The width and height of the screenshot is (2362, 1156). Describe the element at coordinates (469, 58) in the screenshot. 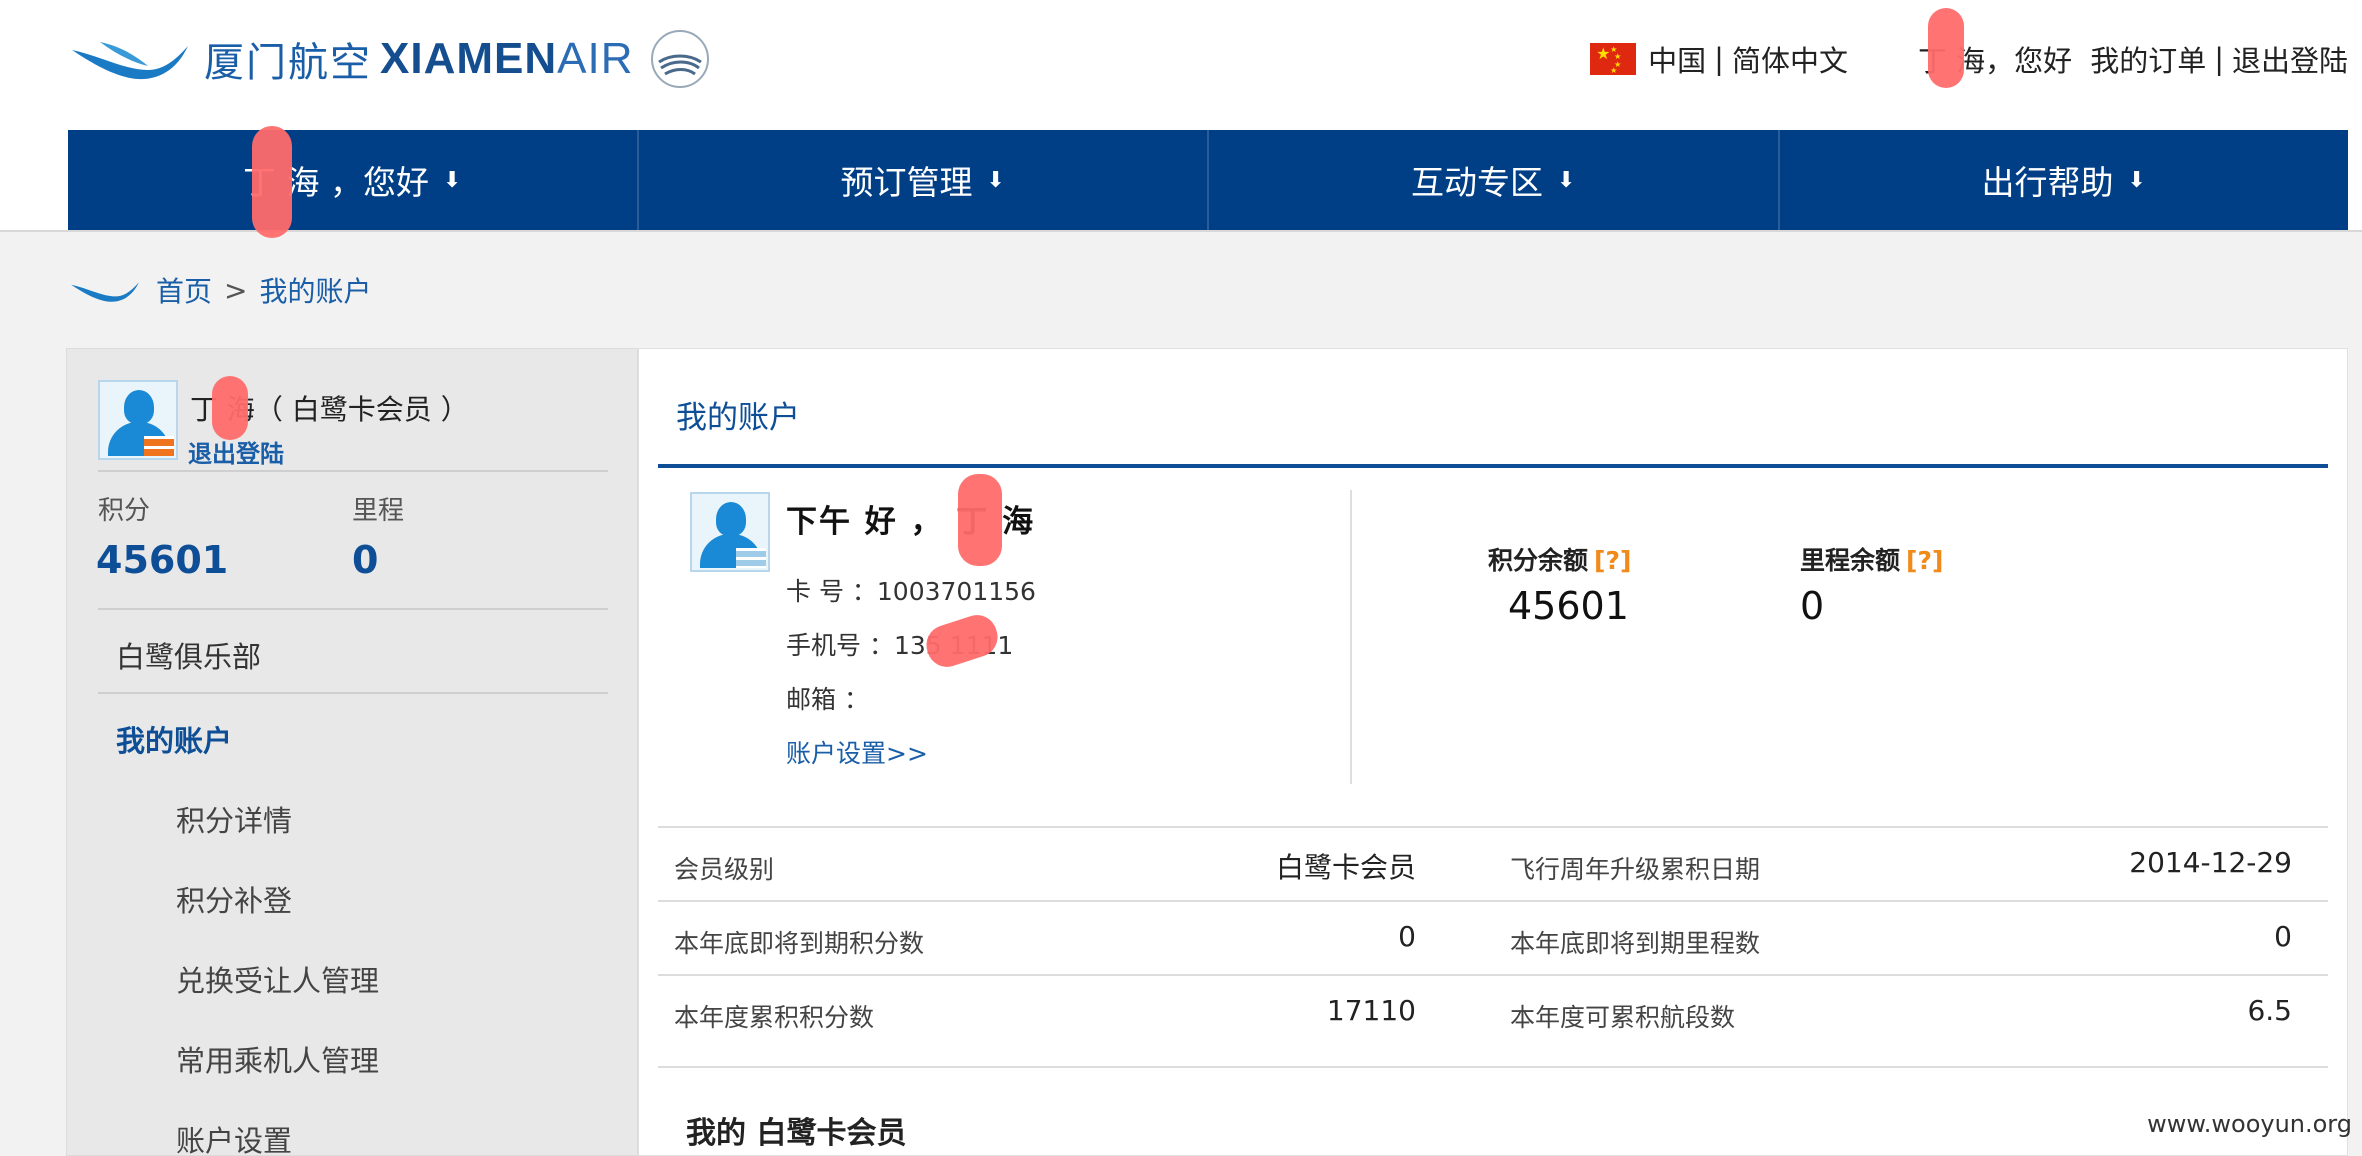

I see `logo-text-xiamen: XIAMEN` at that location.